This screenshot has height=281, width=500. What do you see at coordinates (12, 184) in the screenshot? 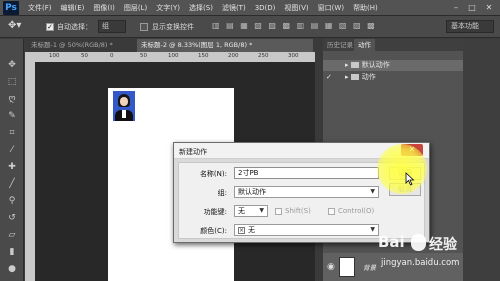
I see `brush-tool-icon: ╱` at bounding box center [12, 184].